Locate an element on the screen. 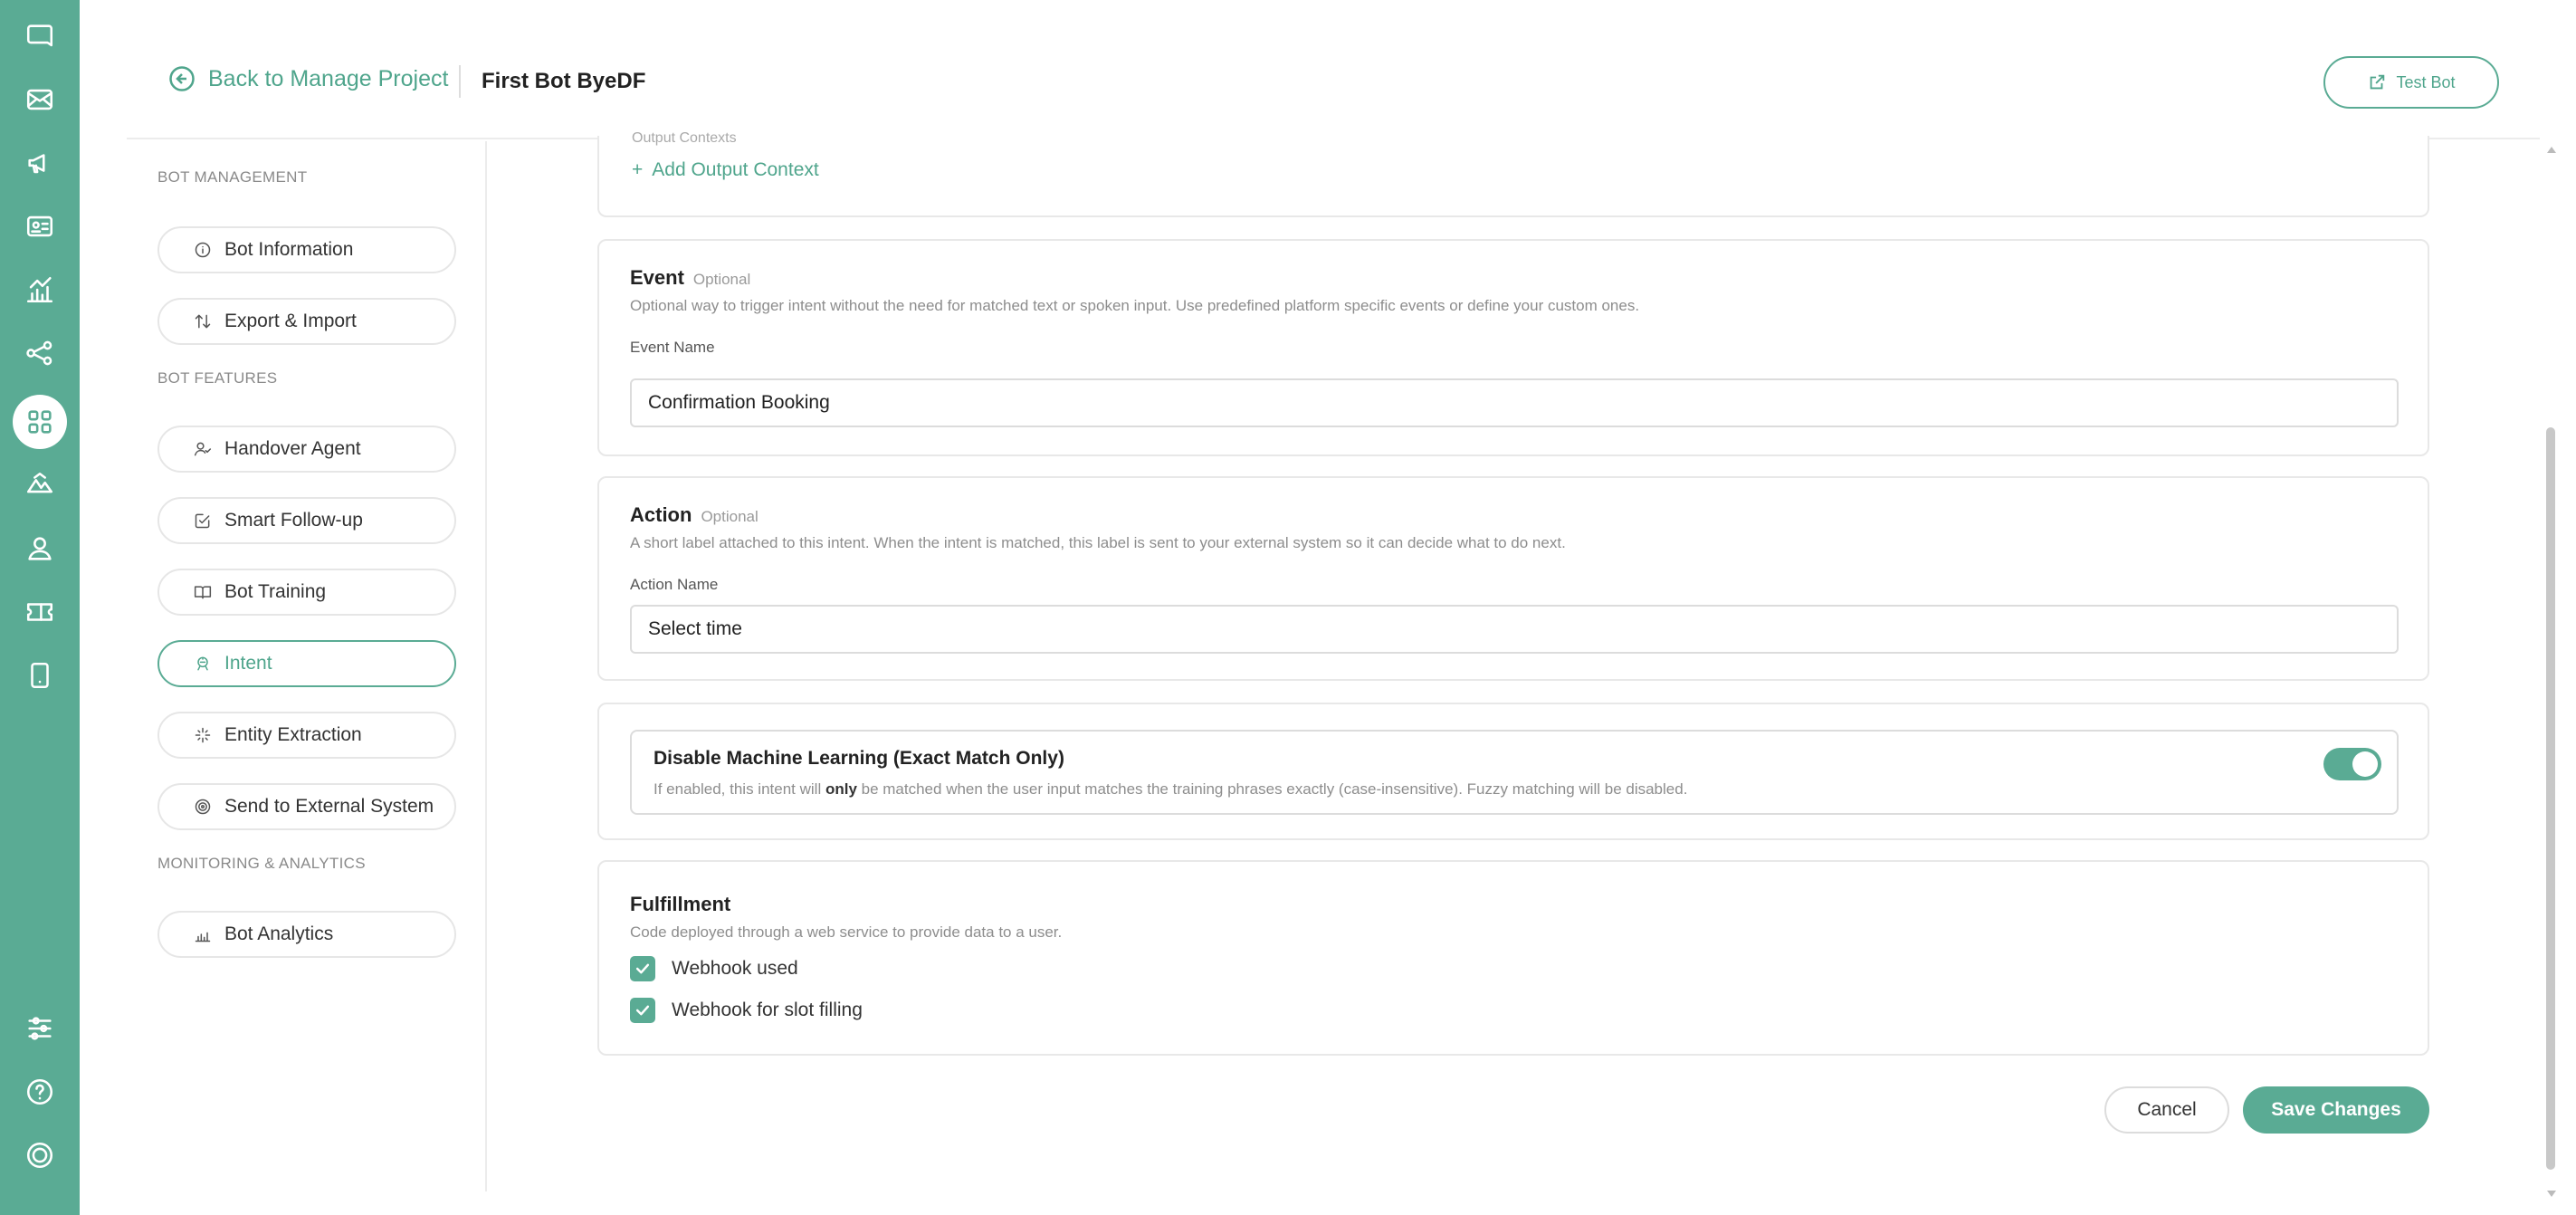 This screenshot has height=1215, width=2576. target-icon is located at coordinates (203, 807).